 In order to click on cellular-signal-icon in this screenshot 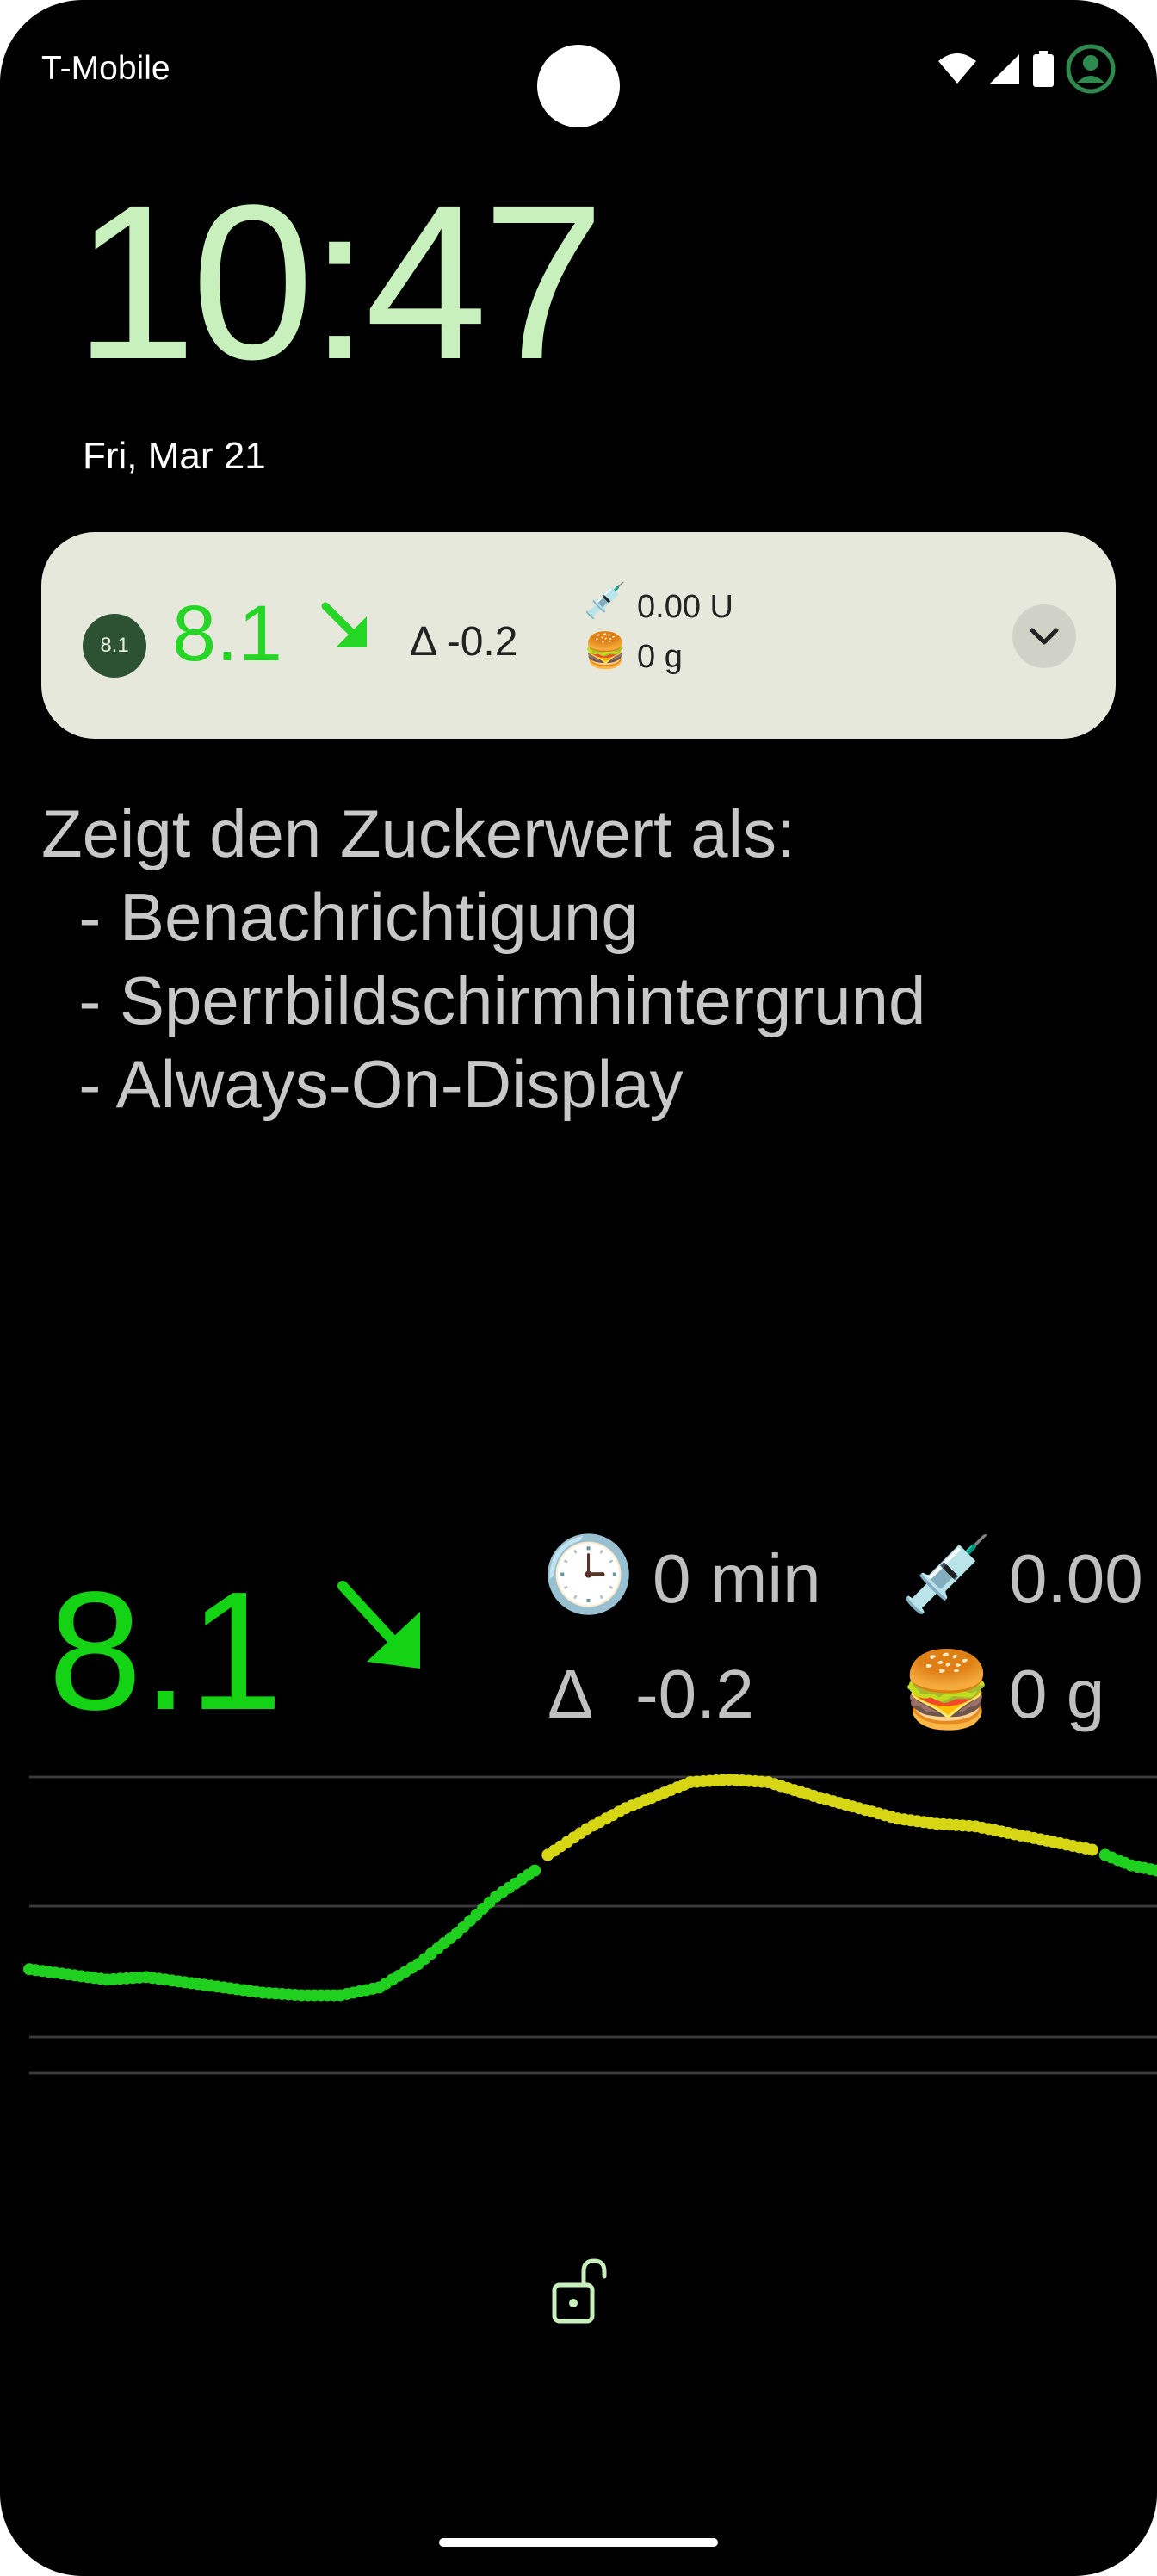, I will do `click(1004, 69)`.